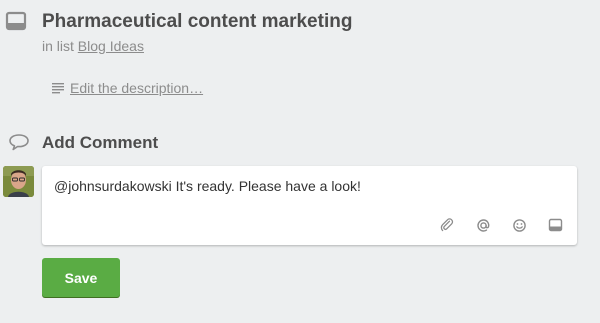 This screenshot has height=323, width=600. What do you see at coordinates (58, 88) in the screenshot?
I see `description-lines-icon` at bounding box center [58, 88].